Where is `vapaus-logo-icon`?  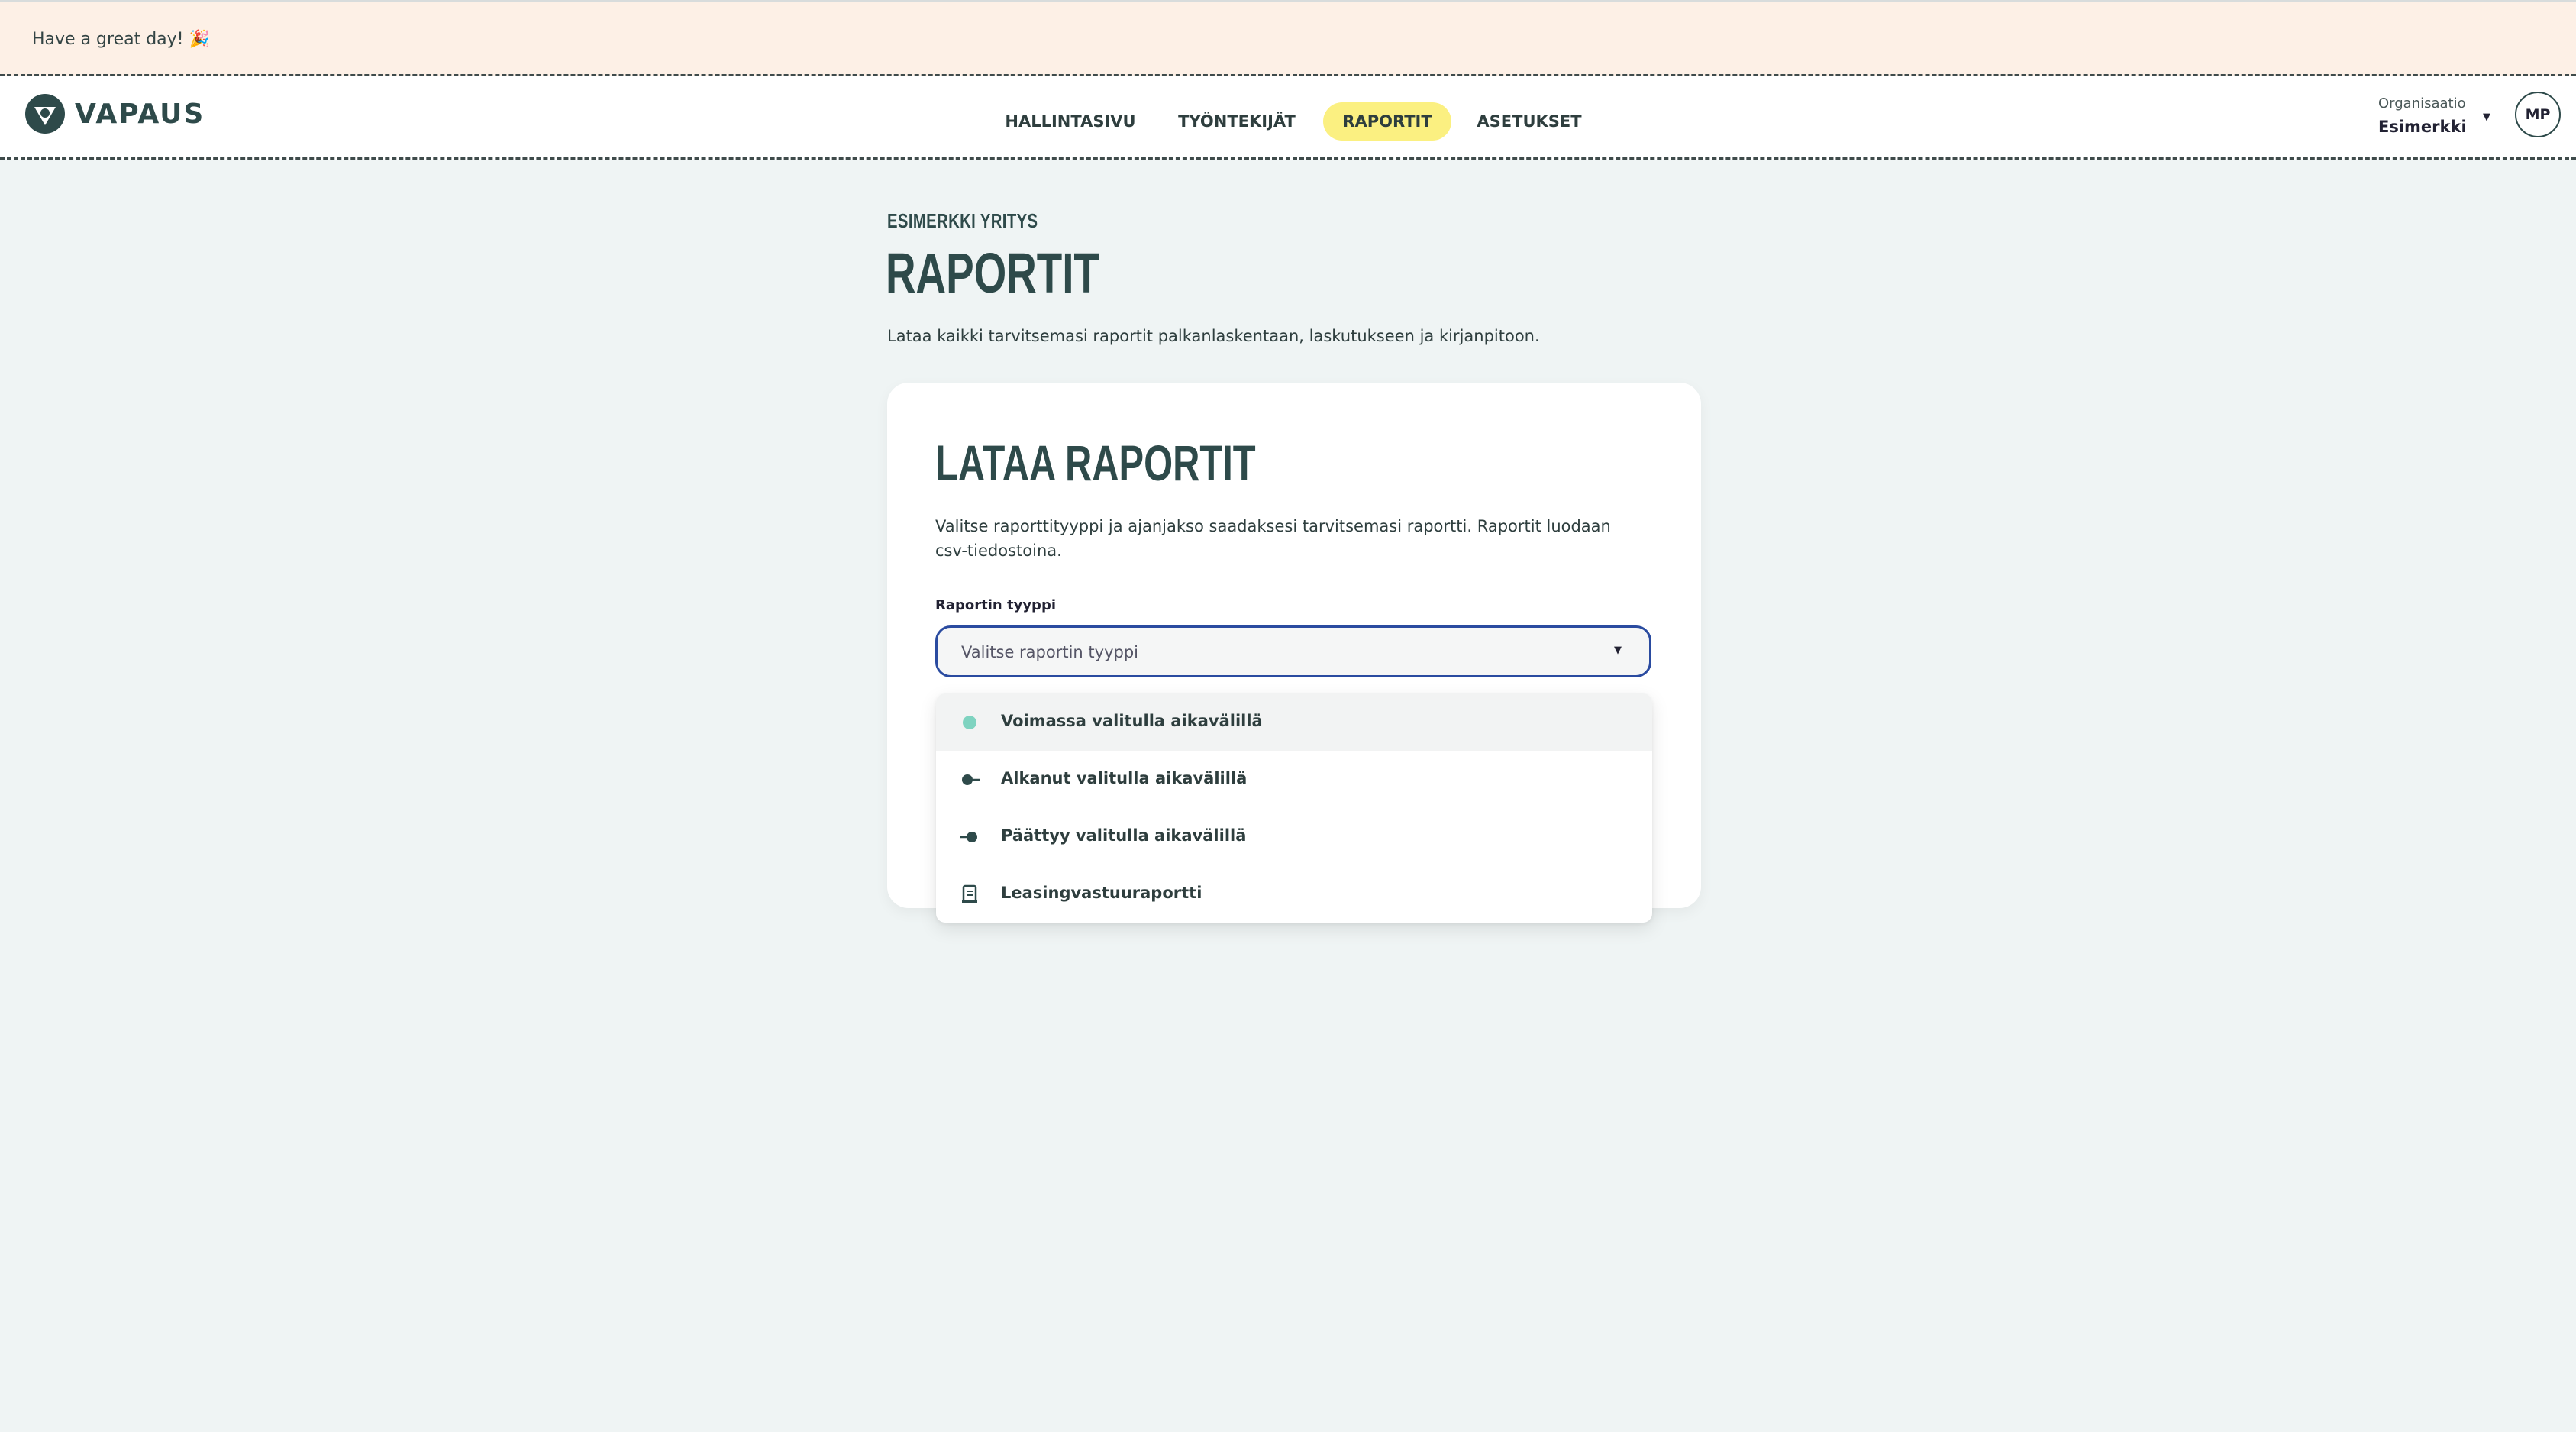 vapaus-logo-icon is located at coordinates (45, 114).